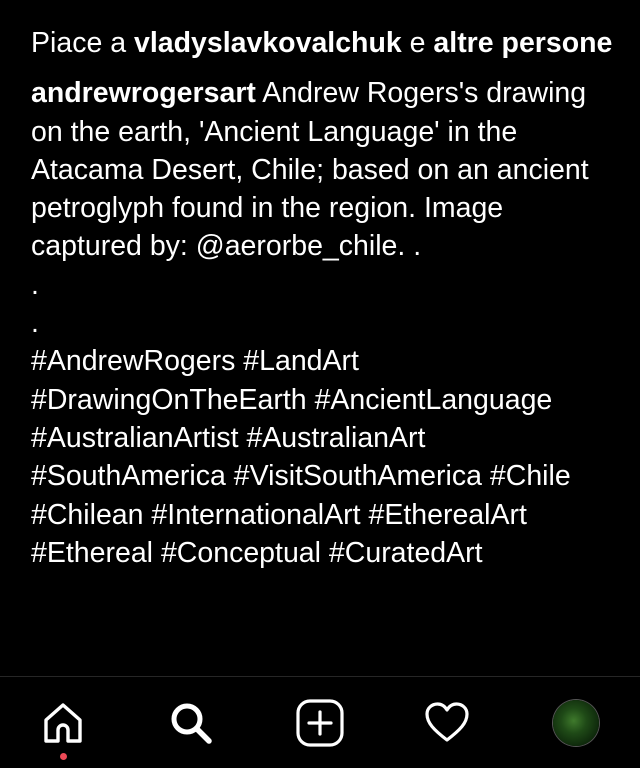  What do you see at coordinates (143, 93) in the screenshot?
I see `caption-username-link: andrewrogersart` at bounding box center [143, 93].